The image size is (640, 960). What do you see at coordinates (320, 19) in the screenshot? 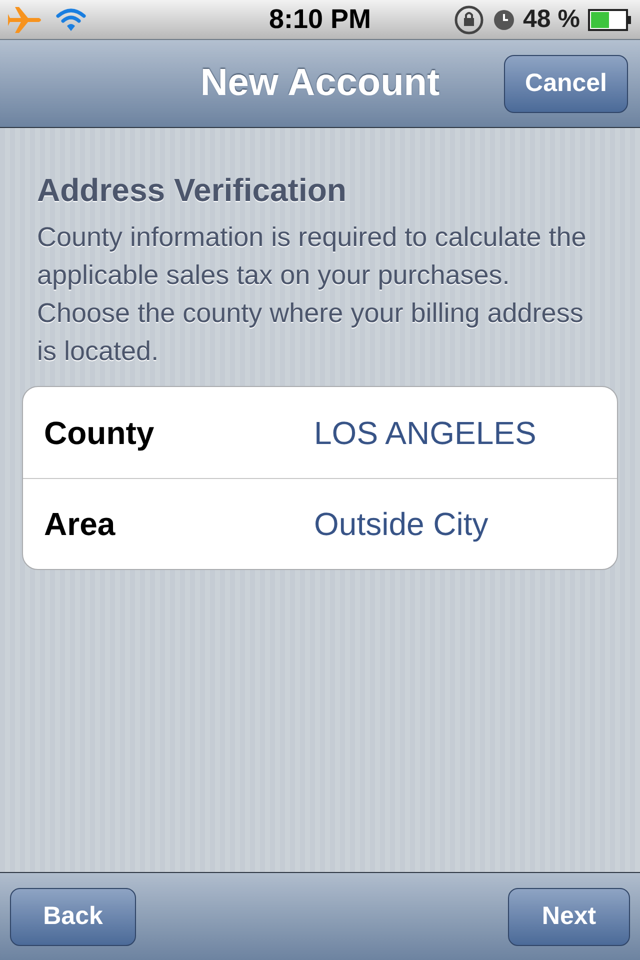
I see `status-time: 8:10 PM` at bounding box center [320, 19].